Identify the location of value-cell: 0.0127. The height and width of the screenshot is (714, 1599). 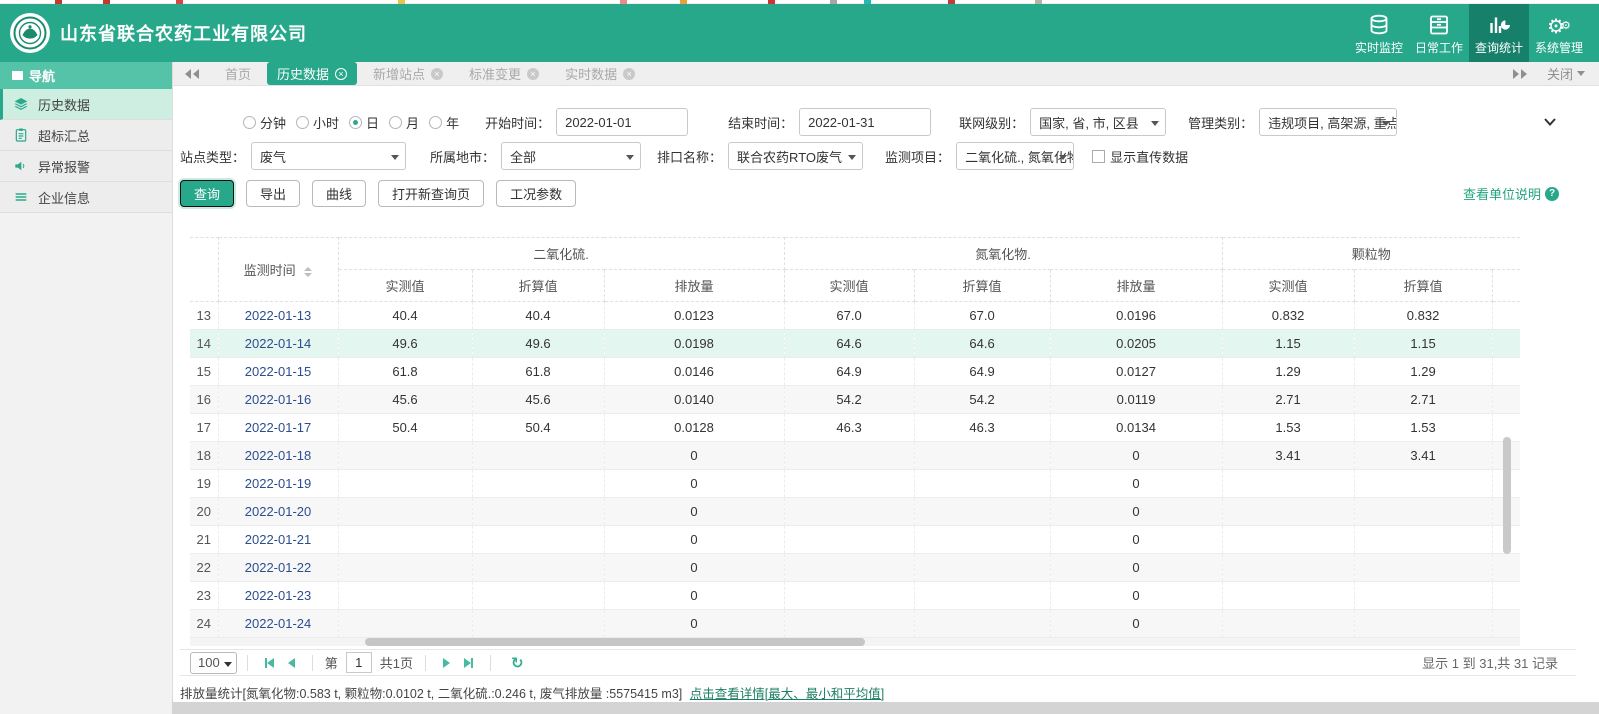
(1136, 371).